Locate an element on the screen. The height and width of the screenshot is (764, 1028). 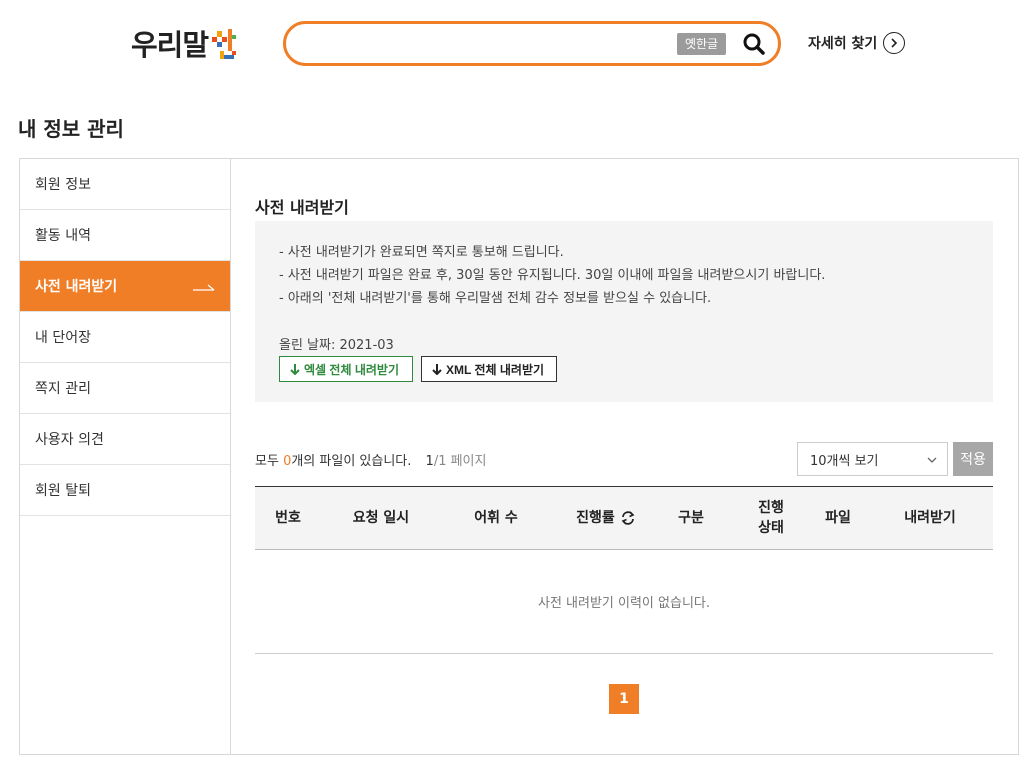
page-current: 1 is located at coordinates (429, 461).